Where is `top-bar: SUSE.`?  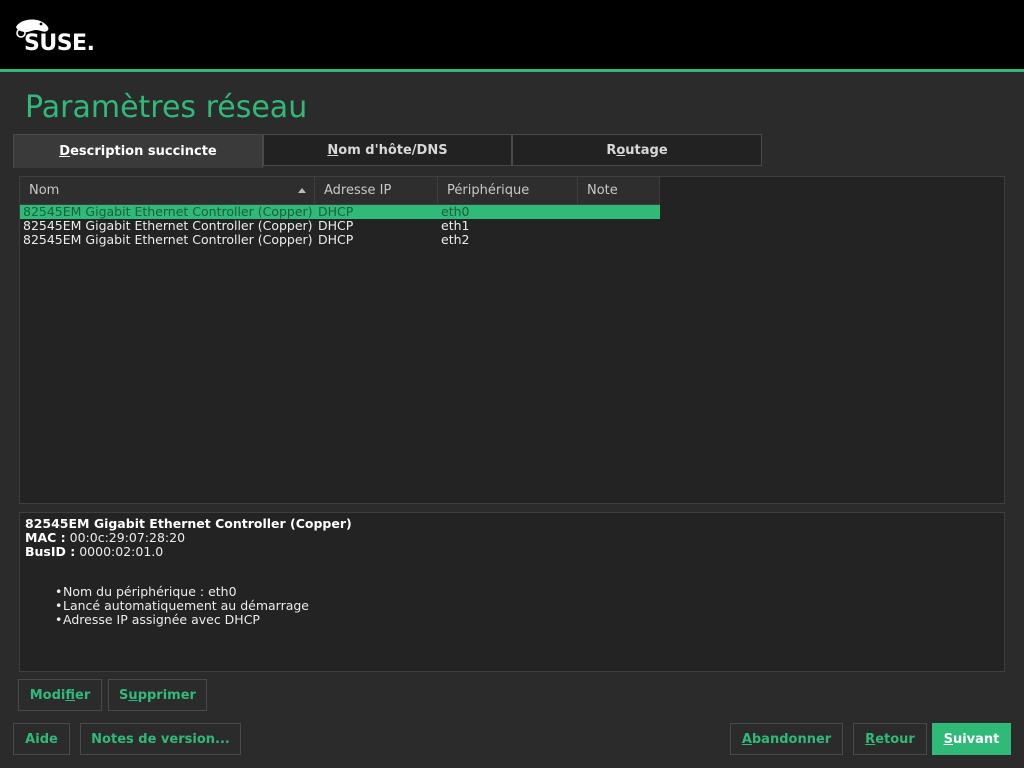
top-bar: SUSE. is located at coordinates (512, 34).